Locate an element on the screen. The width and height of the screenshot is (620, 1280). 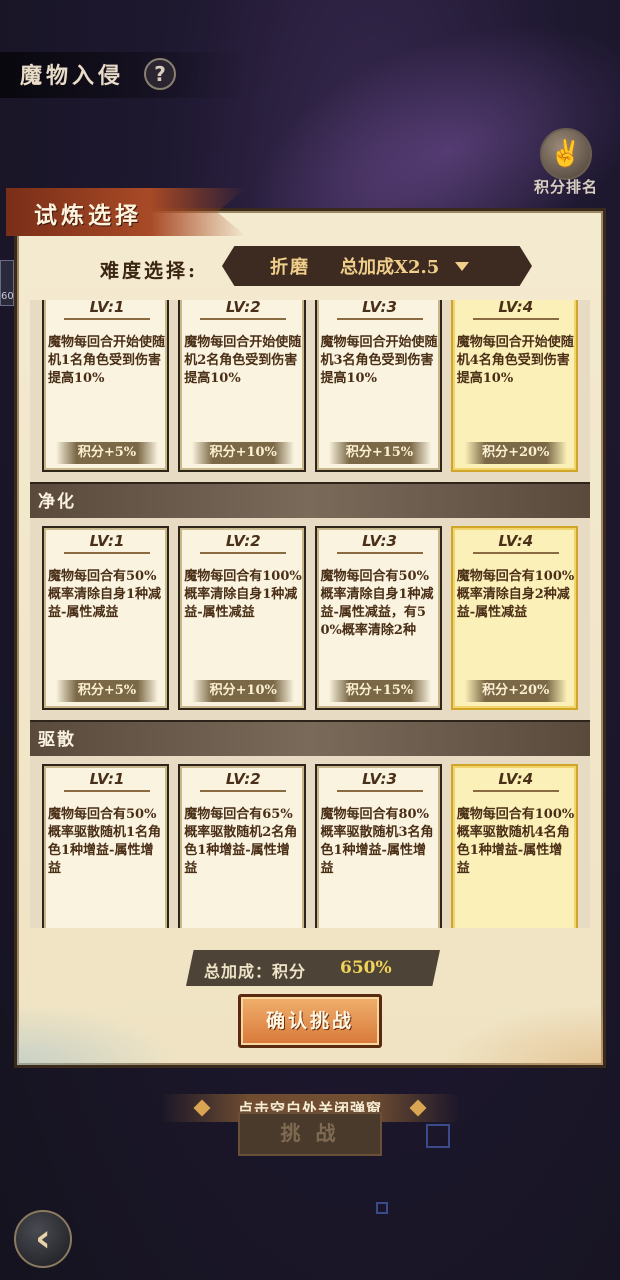
card-description: 魔物每回合有100%概率清除自身1种减益-属性减益 is located at coordinates (243, 594).